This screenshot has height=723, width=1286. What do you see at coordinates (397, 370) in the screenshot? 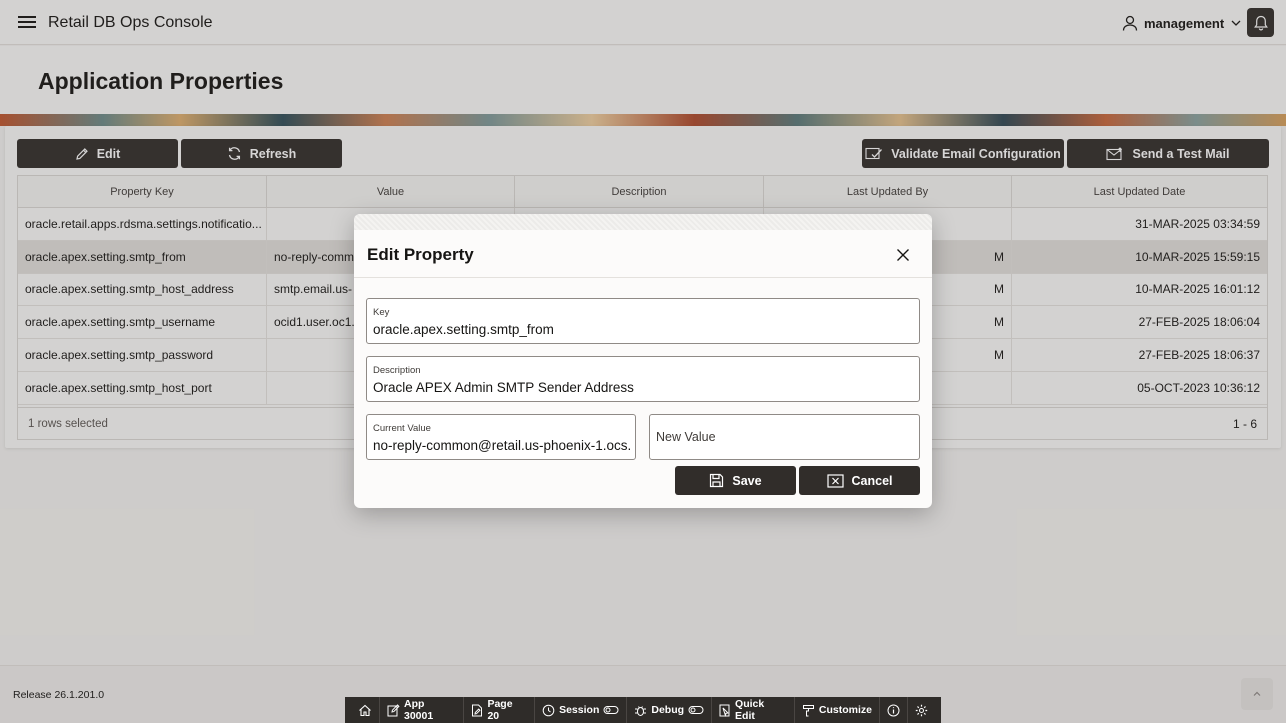
I see `description-label: Description` at bounding box center [397, 370].